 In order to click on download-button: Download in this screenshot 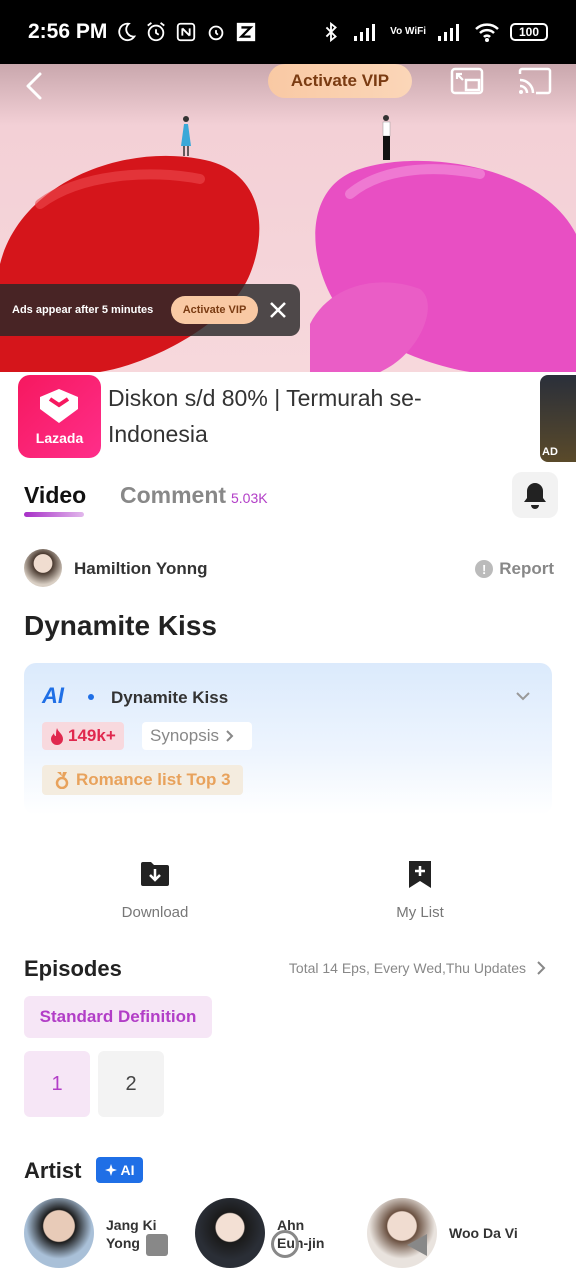, I will do `click(155, 890)`.